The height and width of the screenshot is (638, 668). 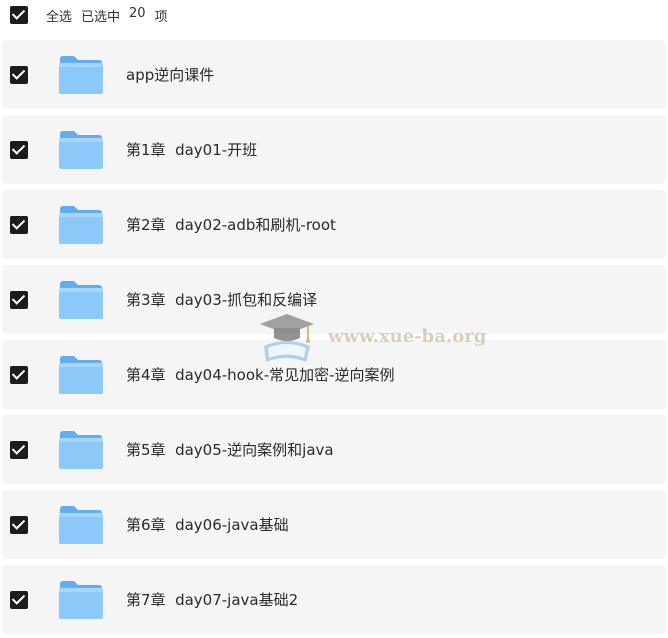 What do you see at coordinates (260, 374) in the screenshot?
I see `folder-name: 第4章 day04-hook-常见加密-逆向案例` at bounding box center [260, 374].